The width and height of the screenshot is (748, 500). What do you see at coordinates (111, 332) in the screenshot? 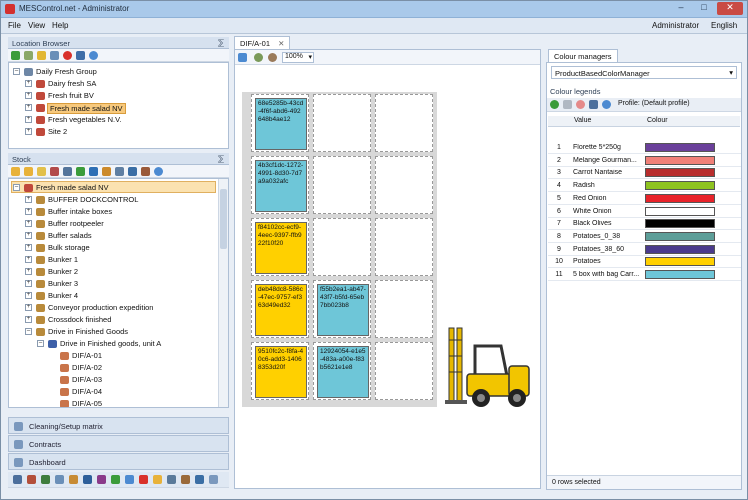
I see `tree-item: – Drive in Finished Goods` at bounding box center [111, 332].